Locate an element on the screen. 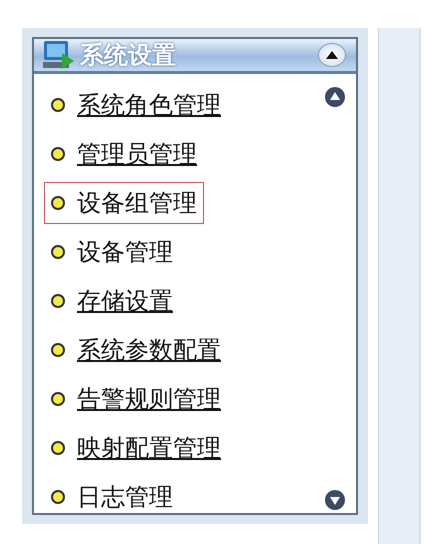 The image size is (440, 544). collapse-button is located at coordinates (332, 55).